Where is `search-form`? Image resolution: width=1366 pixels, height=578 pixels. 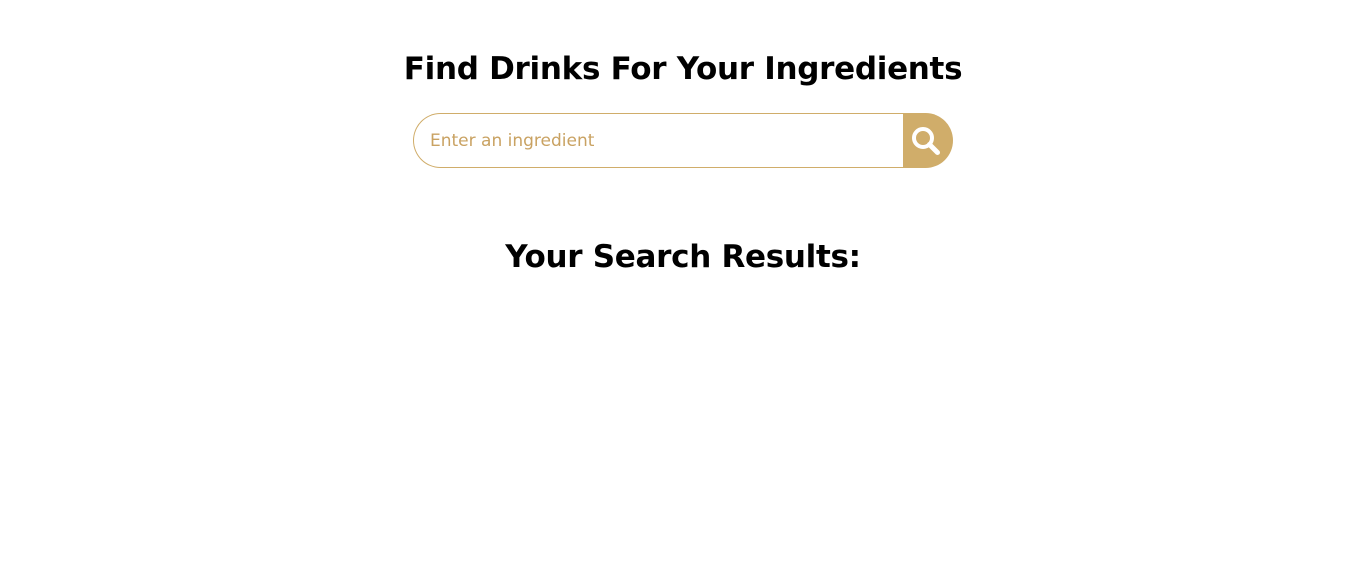 search-form is located at coordinates (683, 140).